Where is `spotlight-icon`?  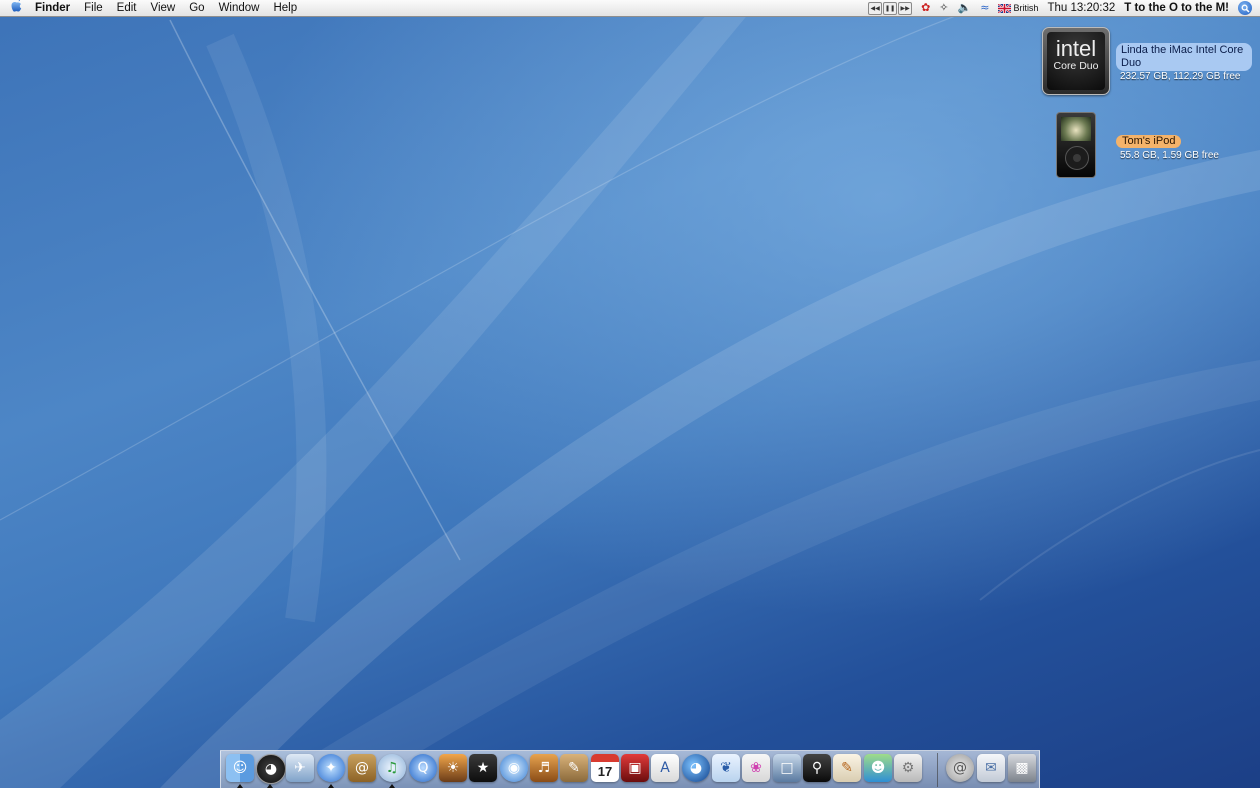
spotlight-icon is located at coordinates (1245, 8).